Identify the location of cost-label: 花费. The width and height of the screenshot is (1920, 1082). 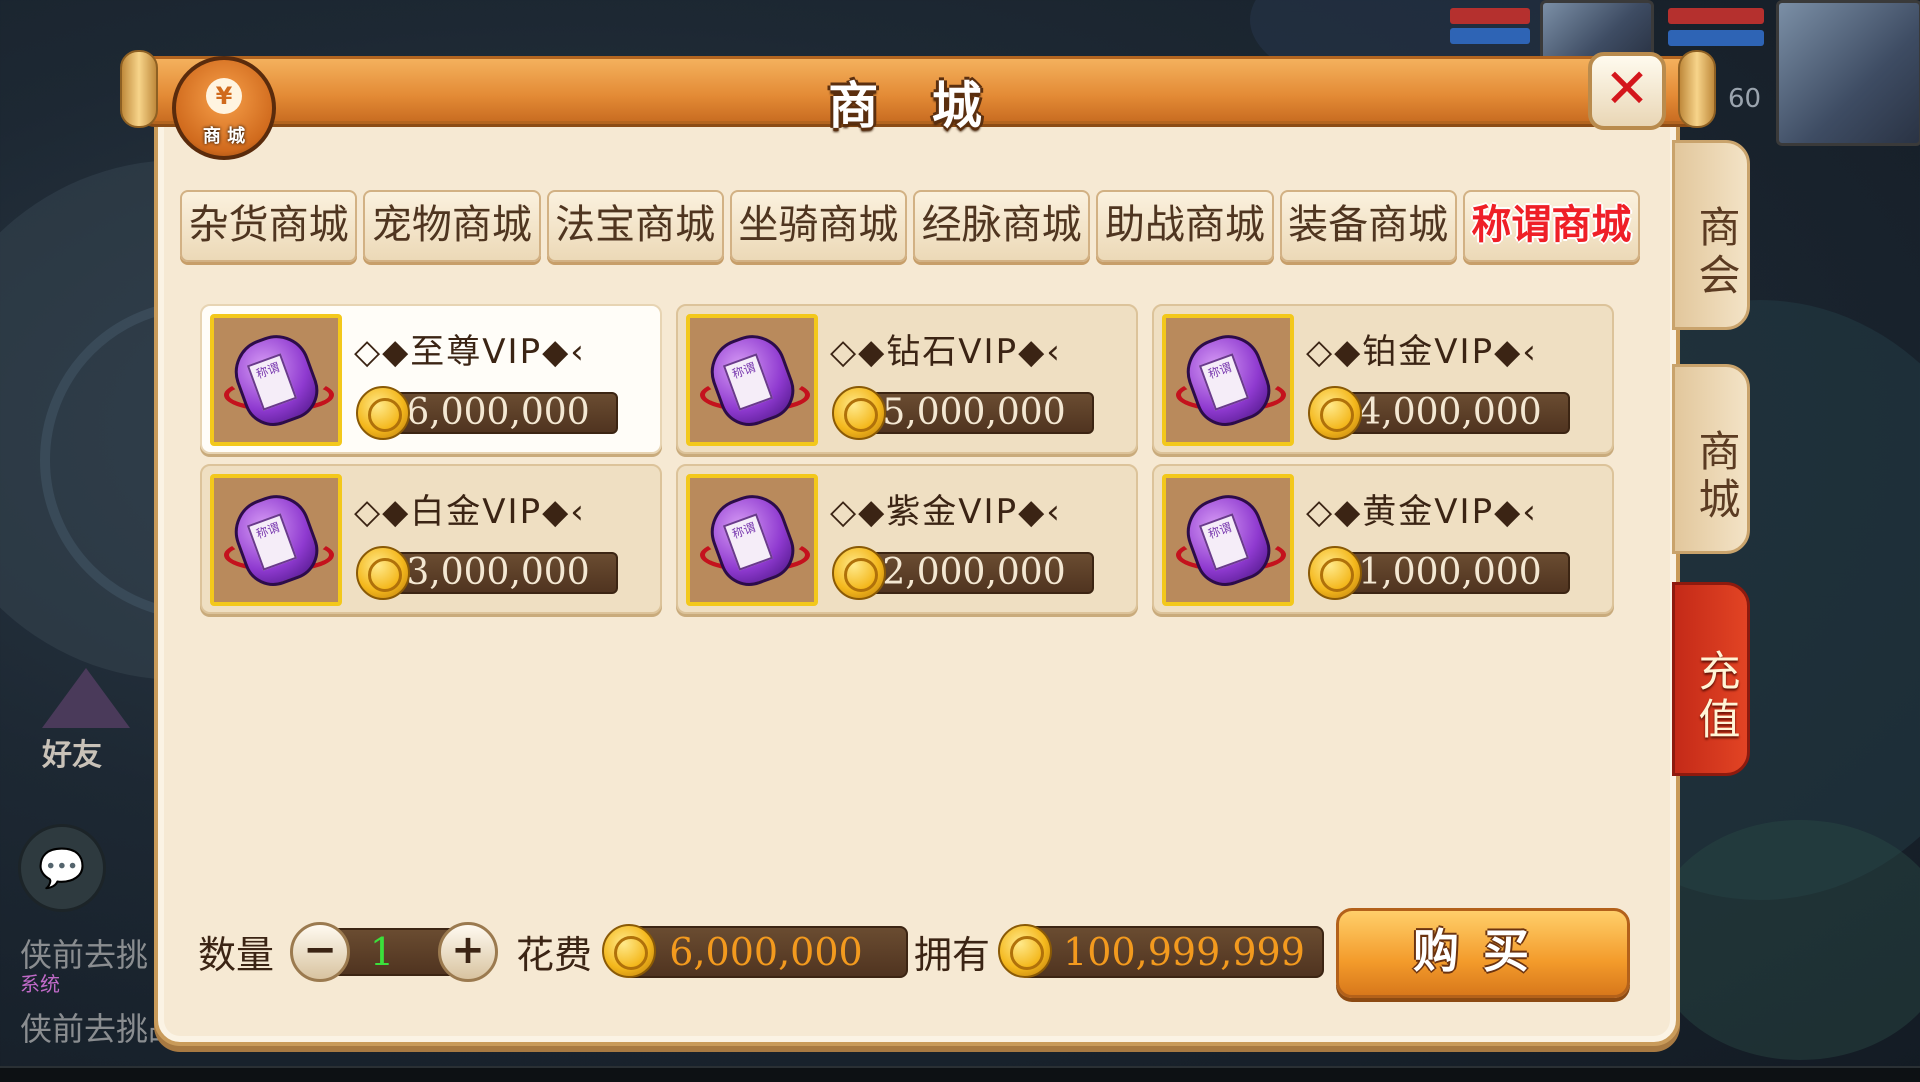
(554, 955).